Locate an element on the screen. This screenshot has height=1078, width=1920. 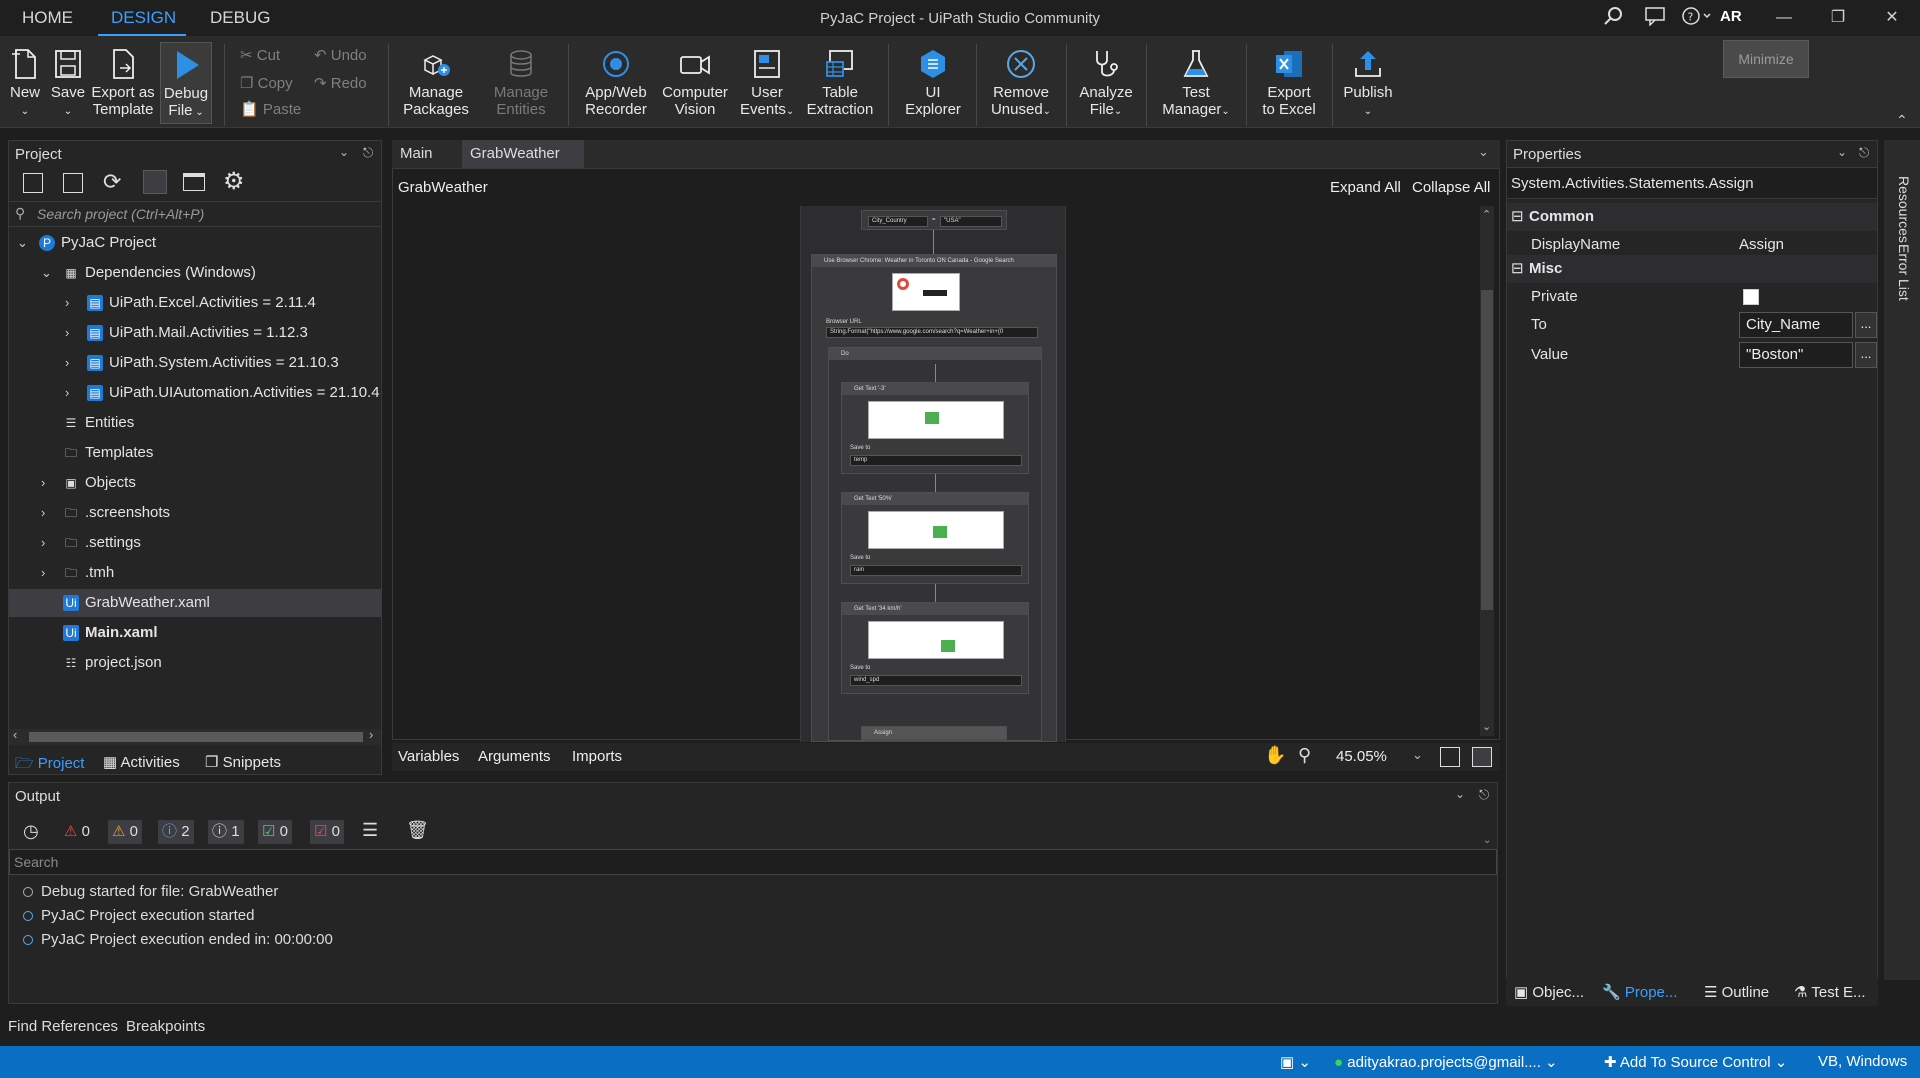
save-to-field: wind_spd is located at coordinates (936, 680).